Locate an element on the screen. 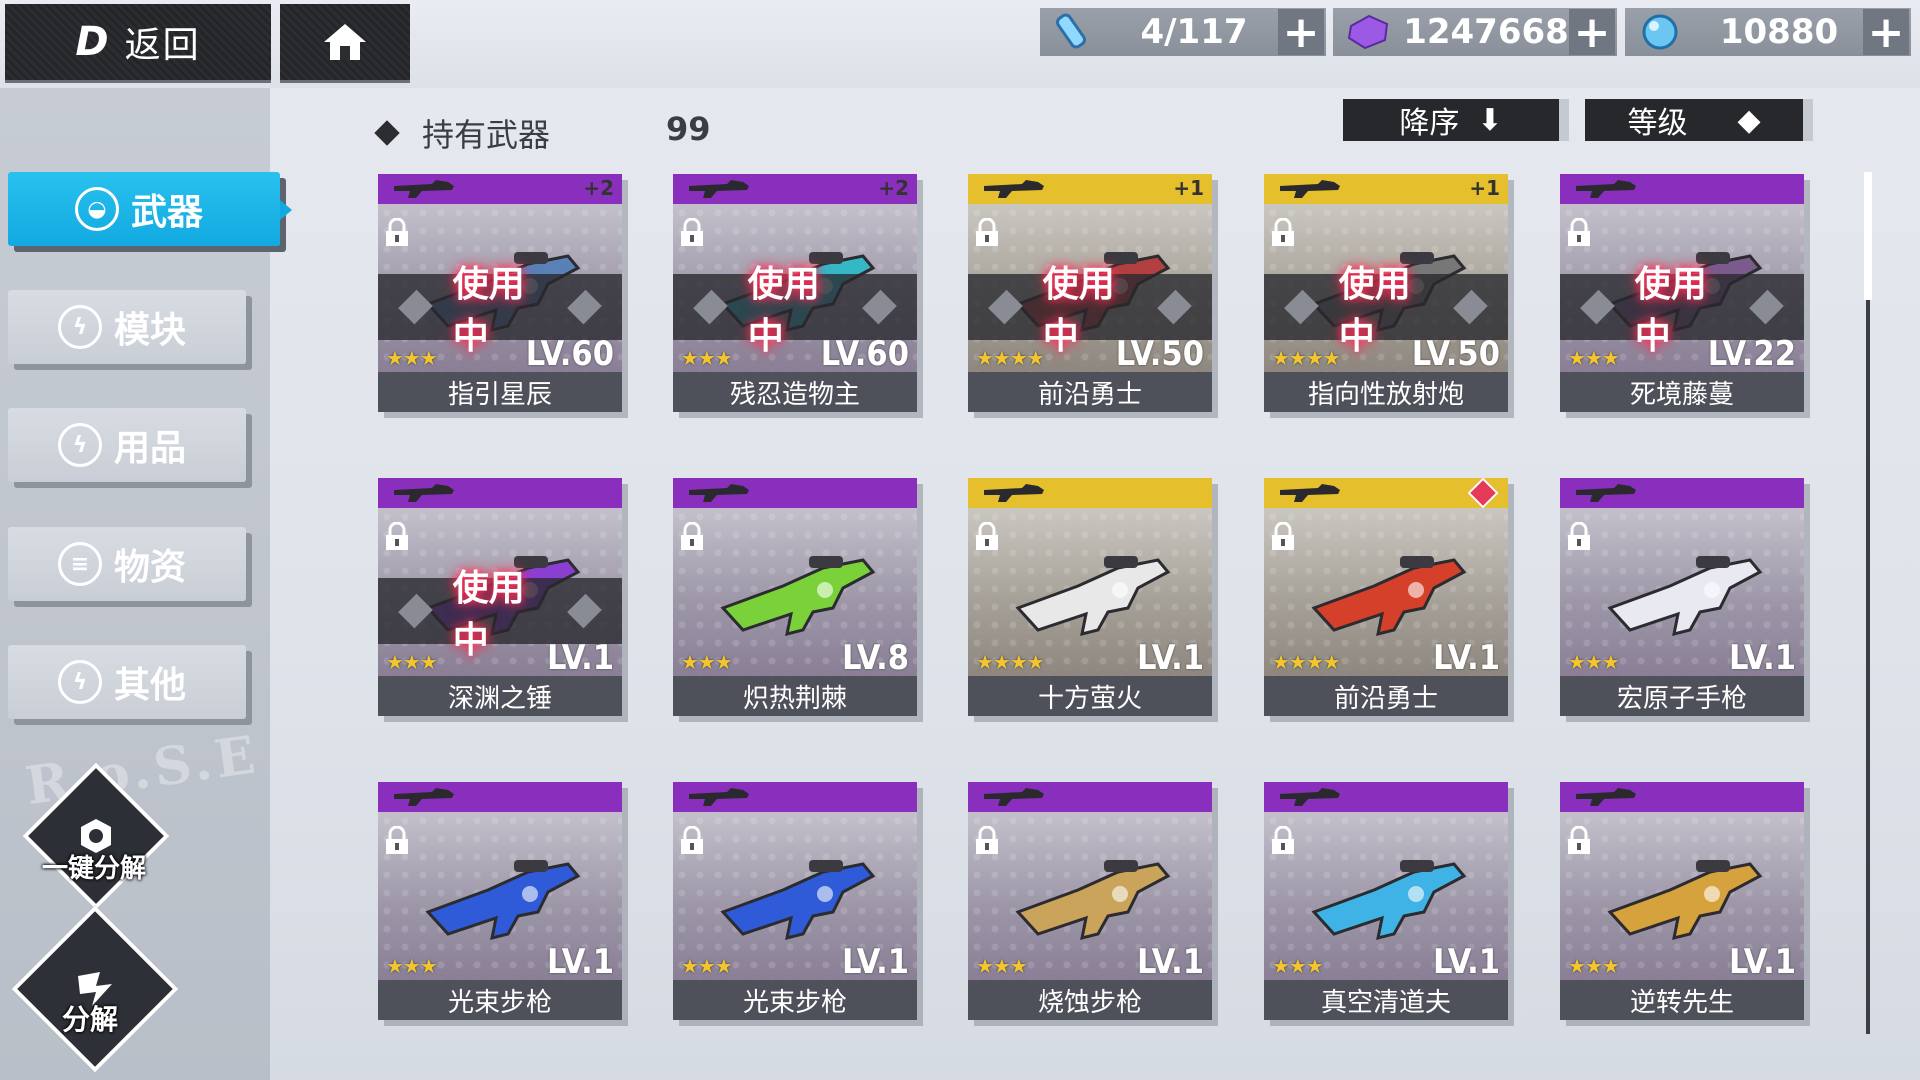 The image size is (1920, 1080). owned-weapons-count: 99 is located at coordinates (688, 129).